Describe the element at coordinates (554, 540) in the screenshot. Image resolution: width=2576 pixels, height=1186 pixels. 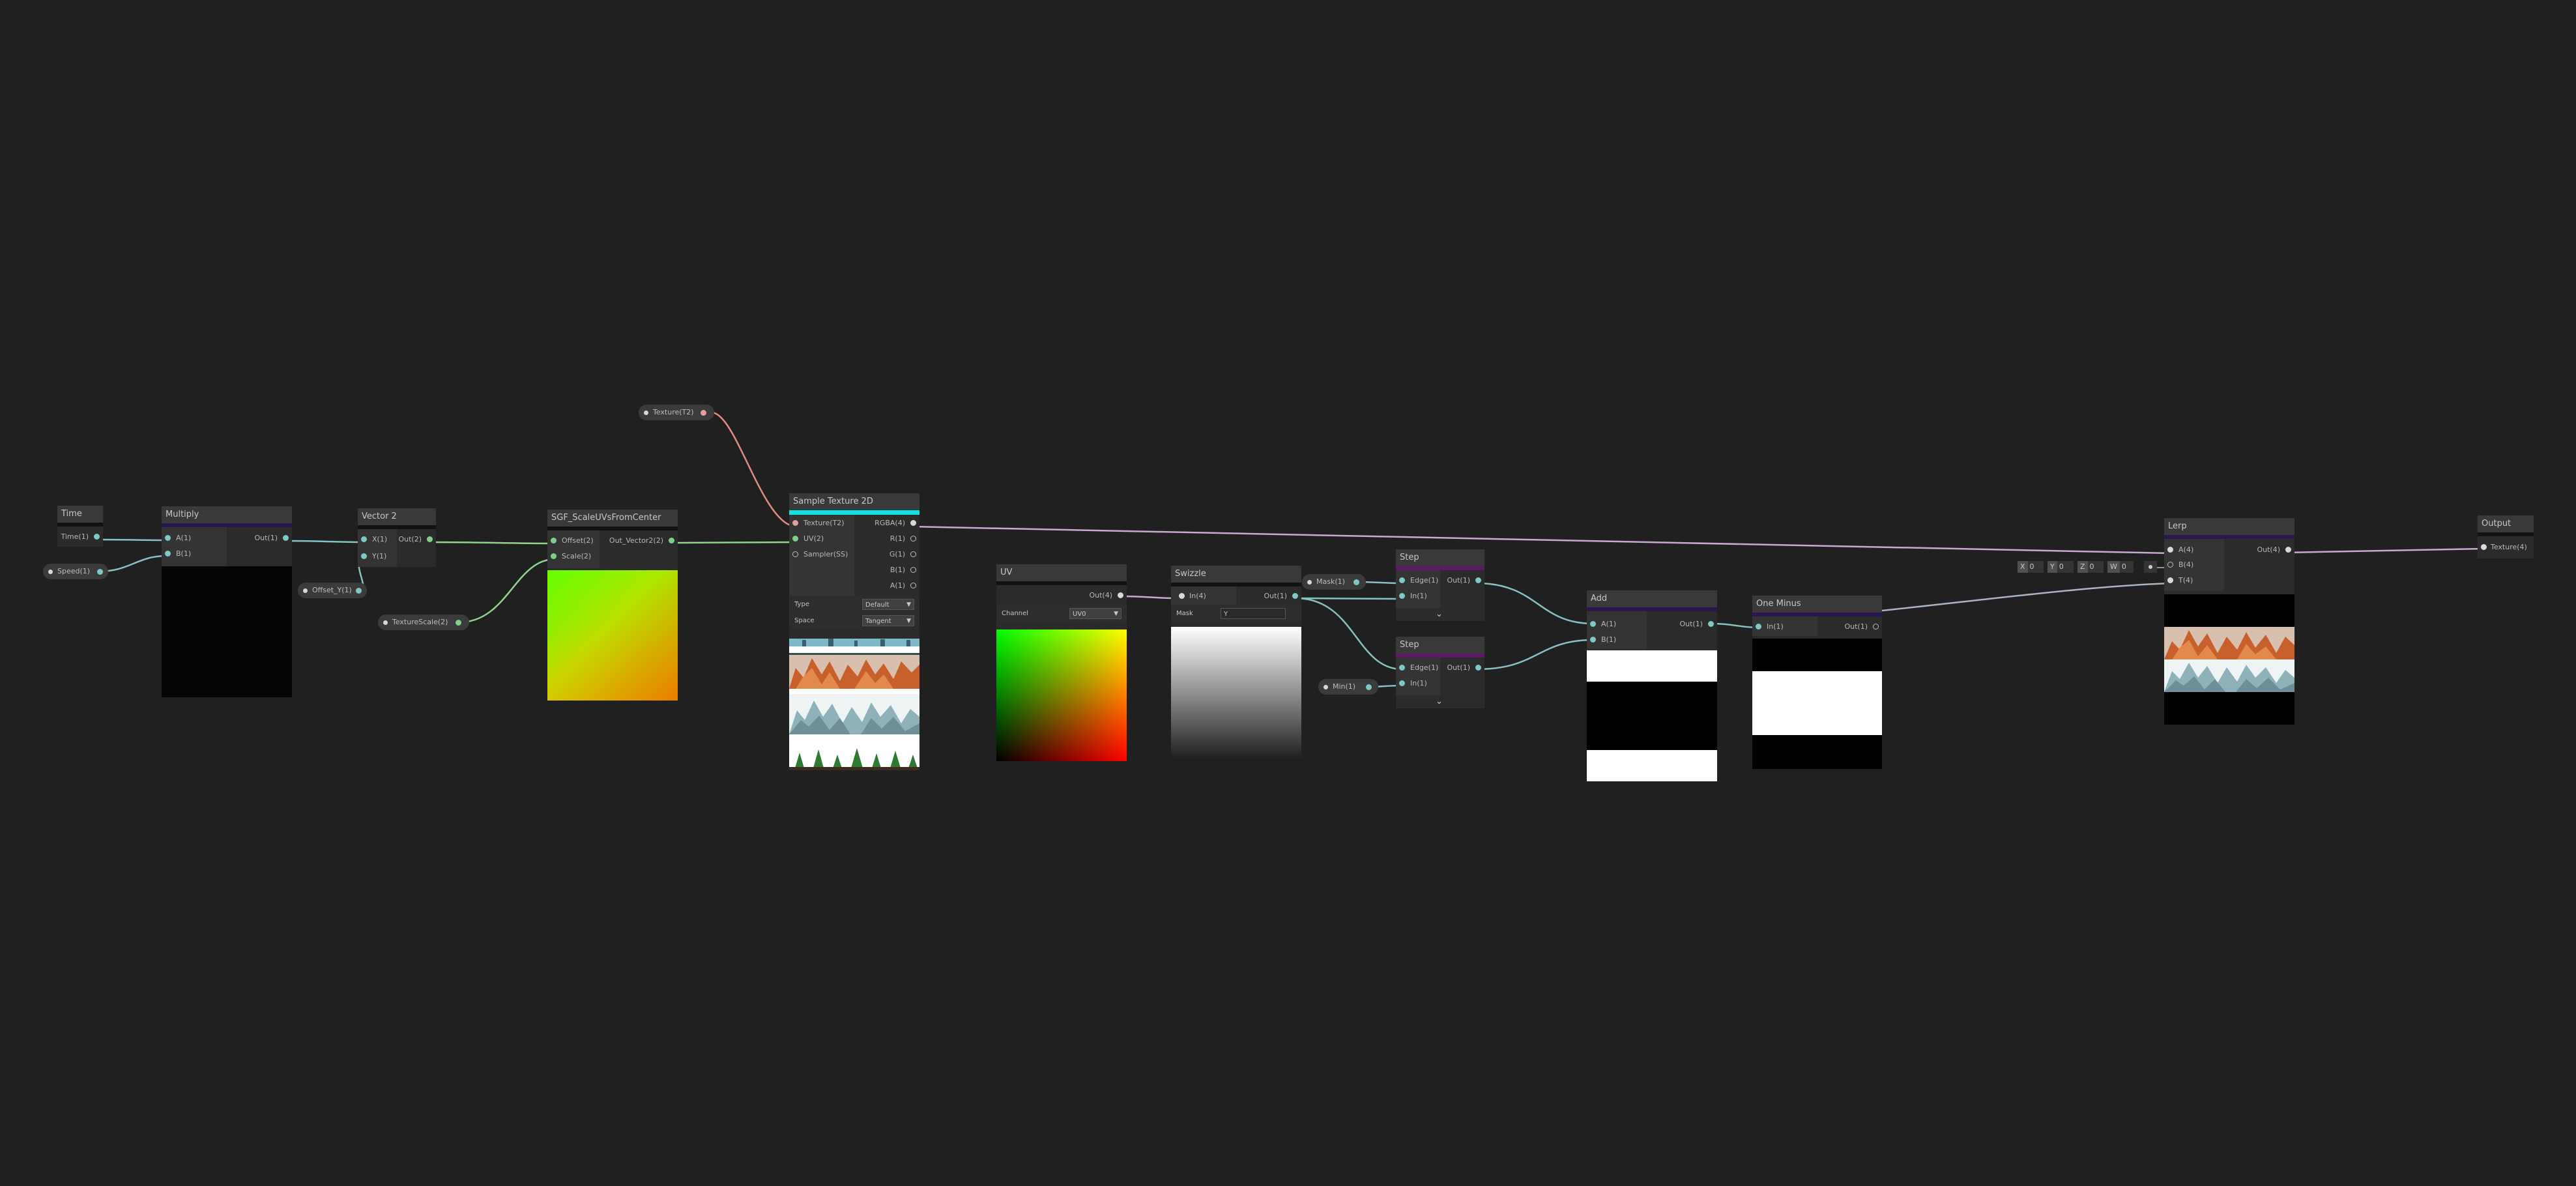
I see `input-port-offset` at that location.